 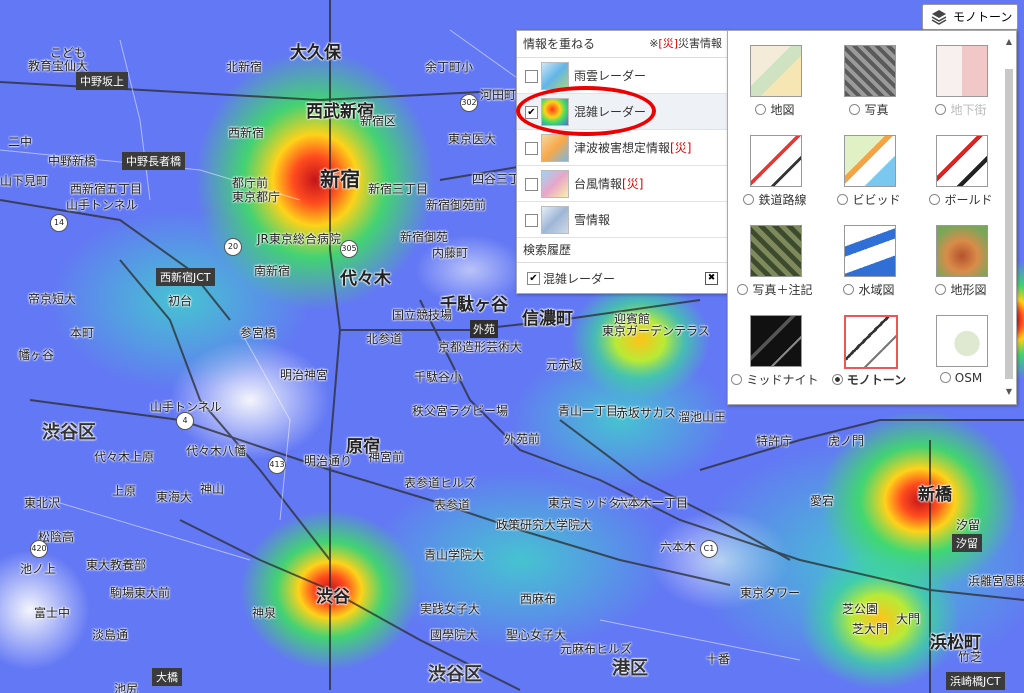 I want to click on map-label: 神山, so click(x=212, y=489).